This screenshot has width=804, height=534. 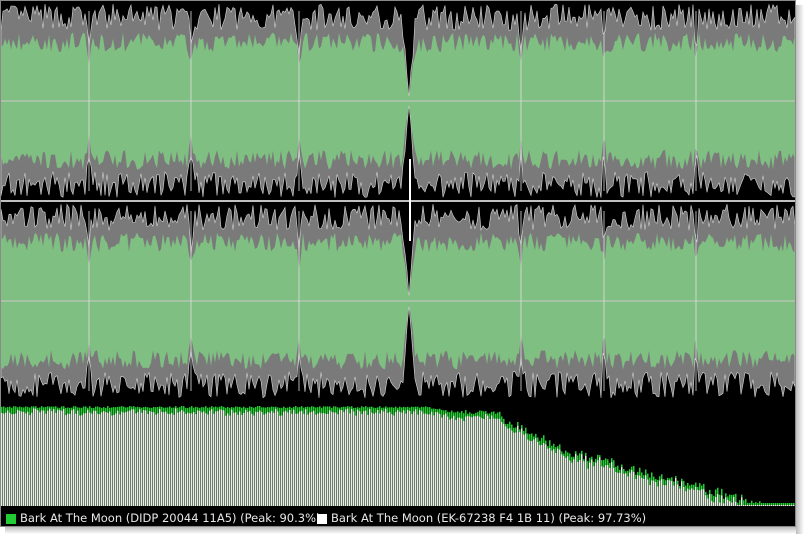 What do you see at coordinates (400, 530) in the screenshot?
I see `frame-shadow-bottom` at bounding box center [400, 530].